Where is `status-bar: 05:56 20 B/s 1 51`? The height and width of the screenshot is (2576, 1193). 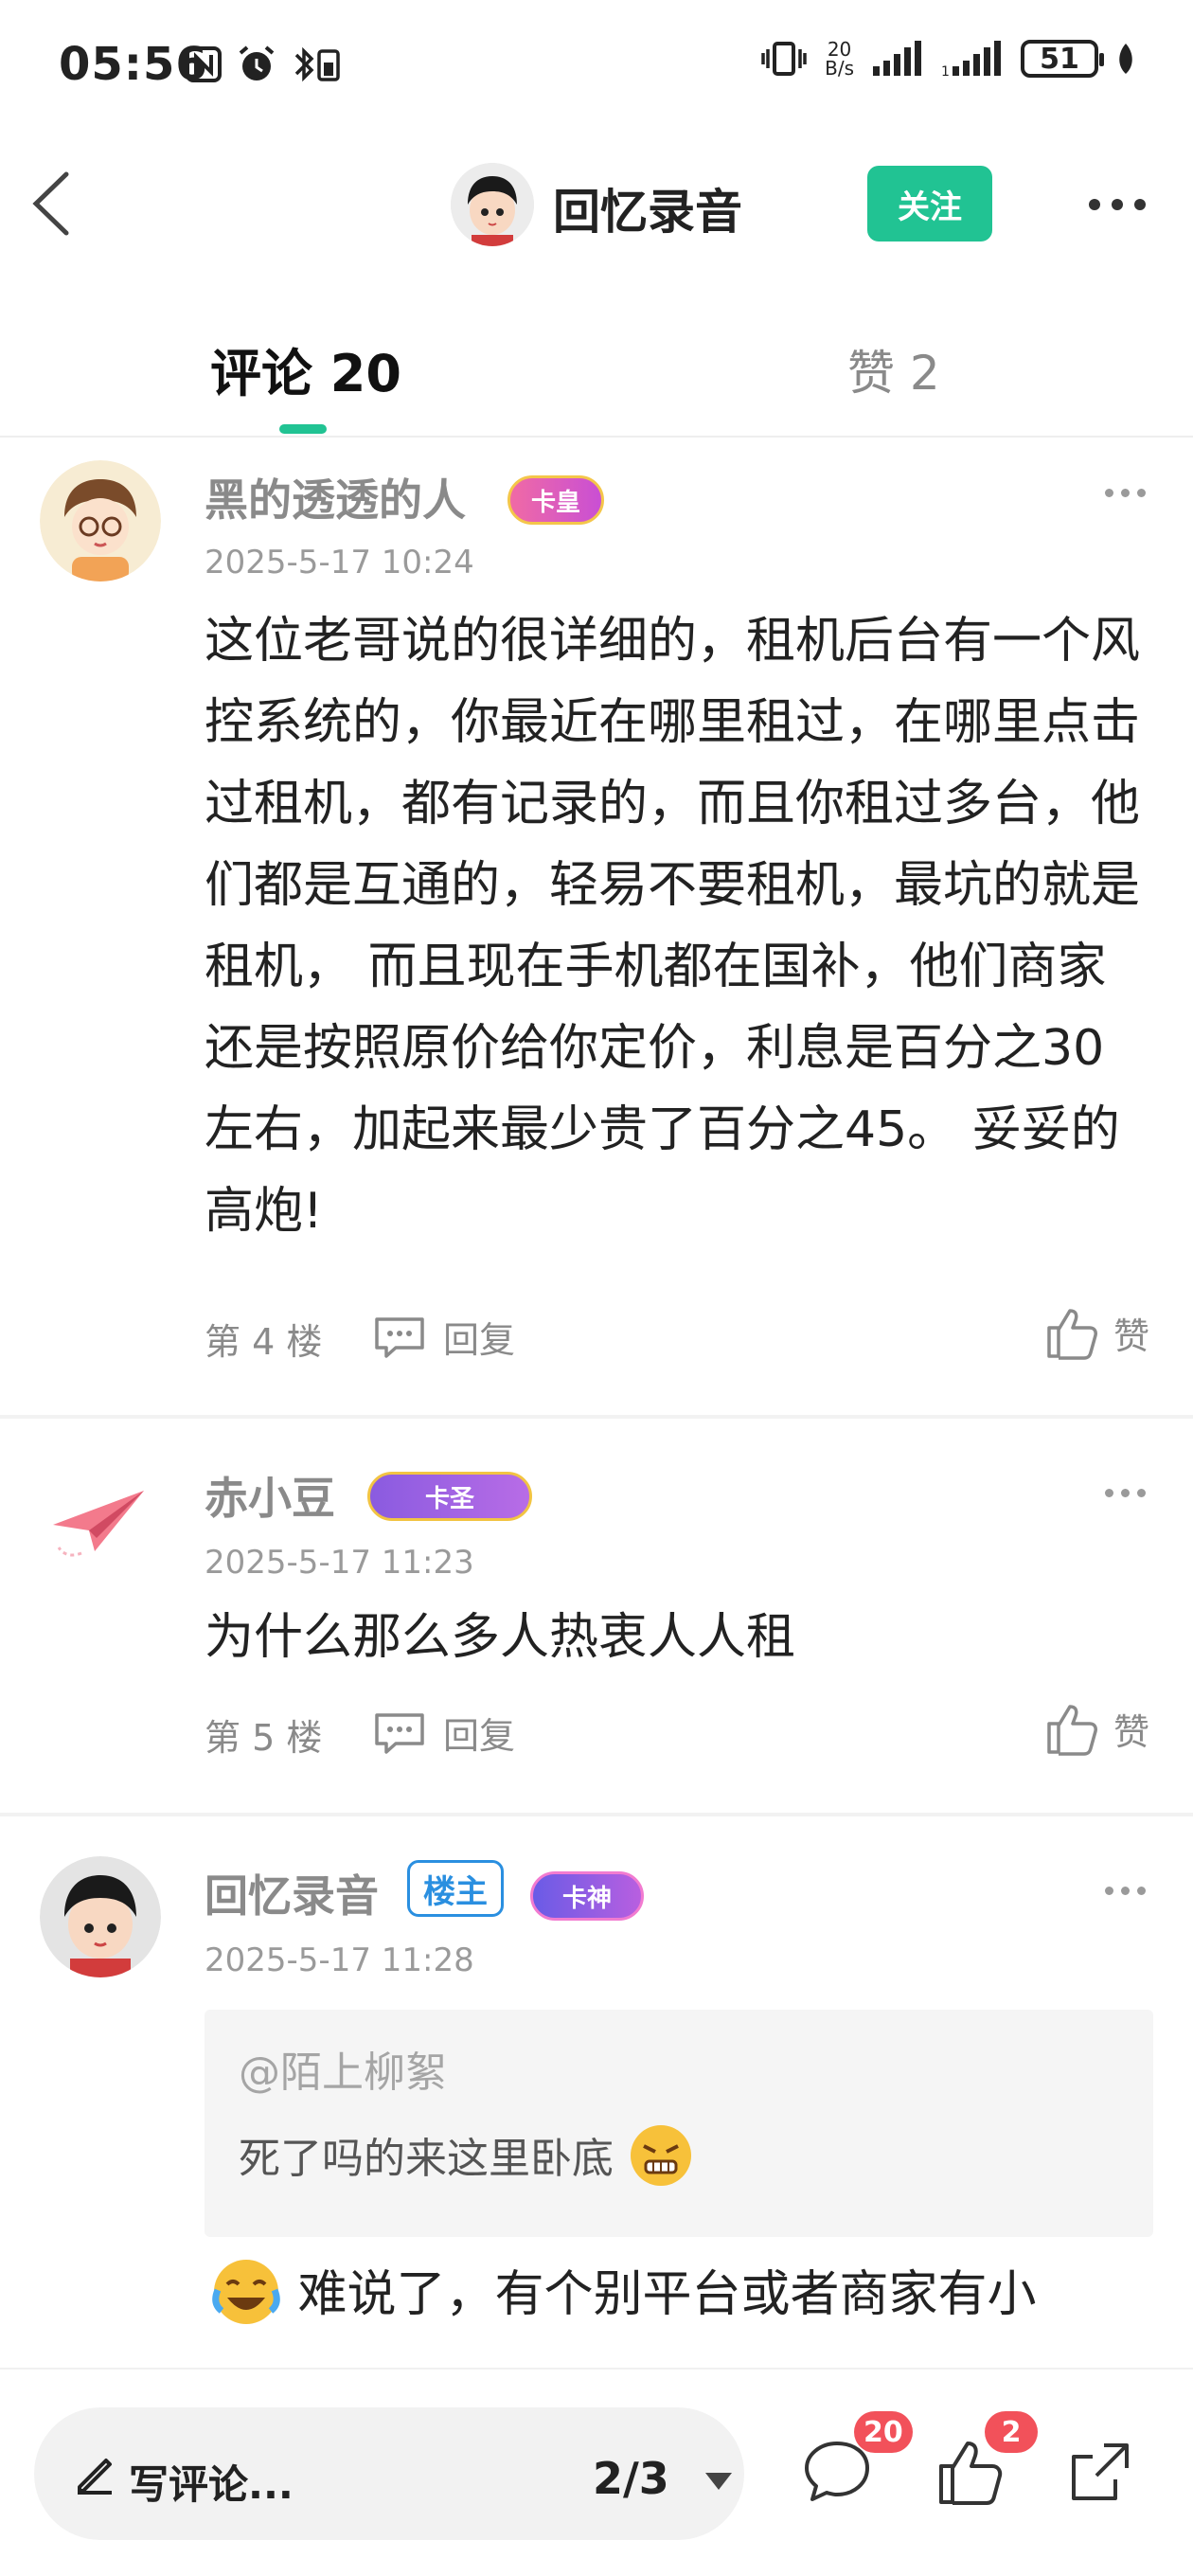 status-bar: 05:56 20 B/s 1 51 is located at coordinates (596, 66).